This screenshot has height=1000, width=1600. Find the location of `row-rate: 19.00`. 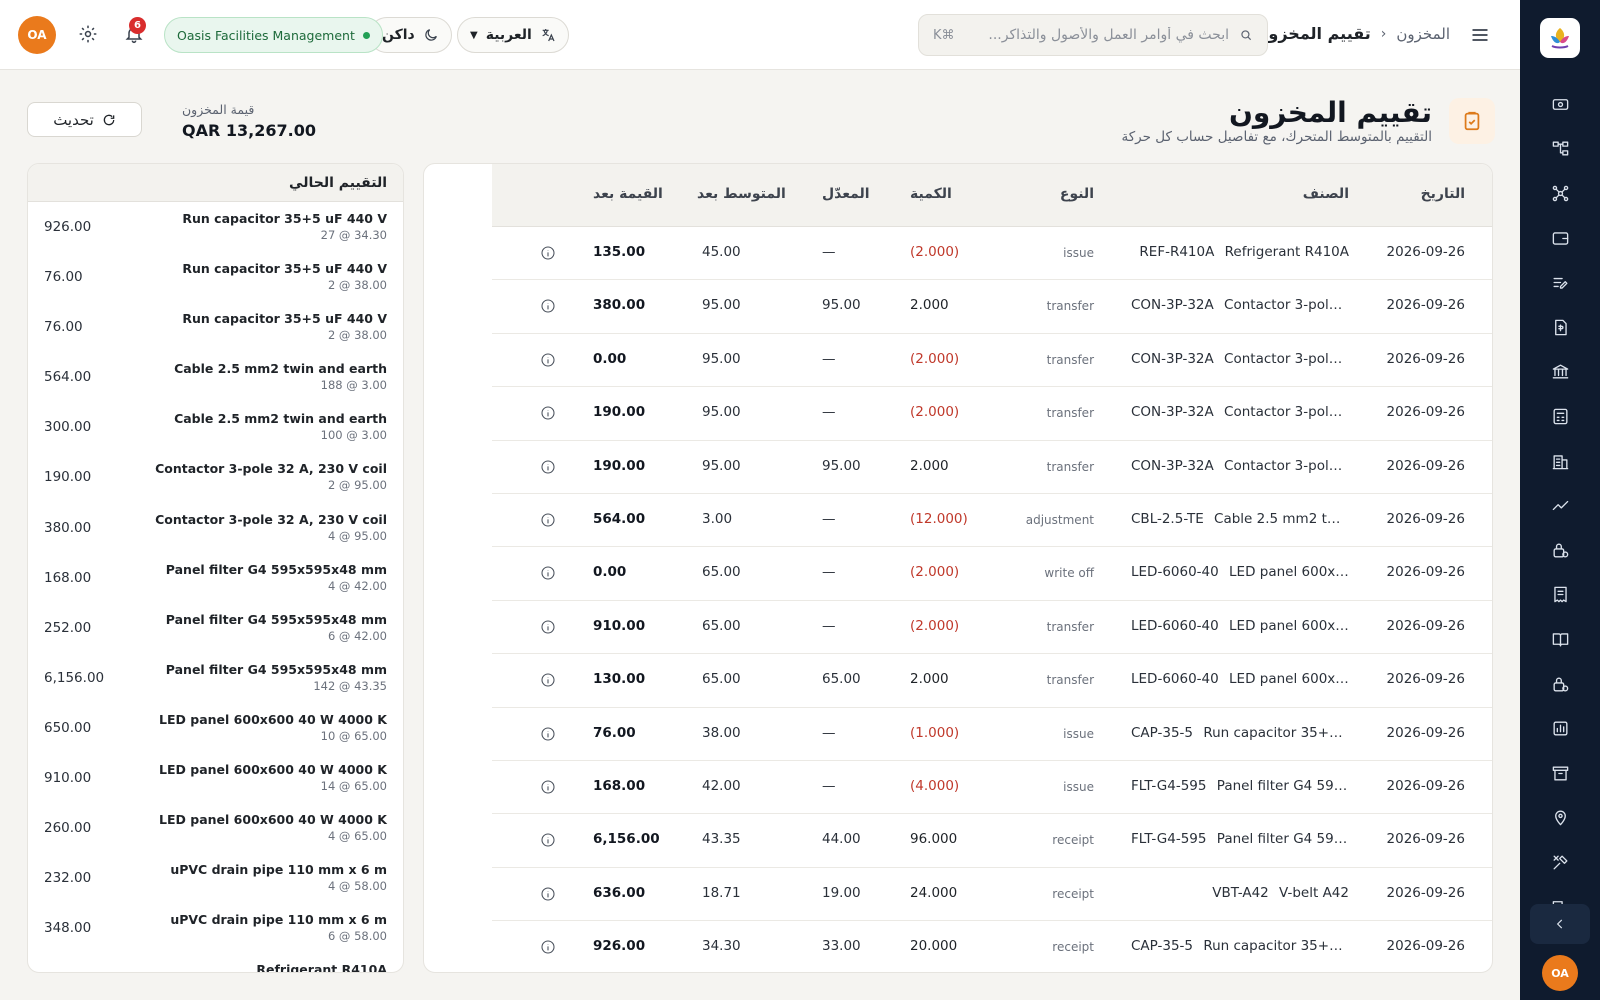

row-rate: 19.00 is located at coordinates (841, 892).